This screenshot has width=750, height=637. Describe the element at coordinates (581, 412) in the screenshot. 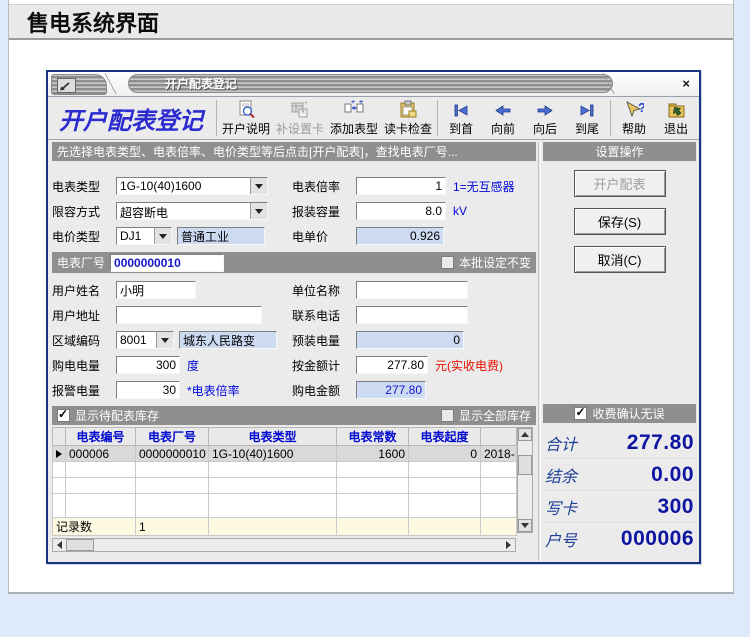

I see `fee-confirm-checkbox` at that location.